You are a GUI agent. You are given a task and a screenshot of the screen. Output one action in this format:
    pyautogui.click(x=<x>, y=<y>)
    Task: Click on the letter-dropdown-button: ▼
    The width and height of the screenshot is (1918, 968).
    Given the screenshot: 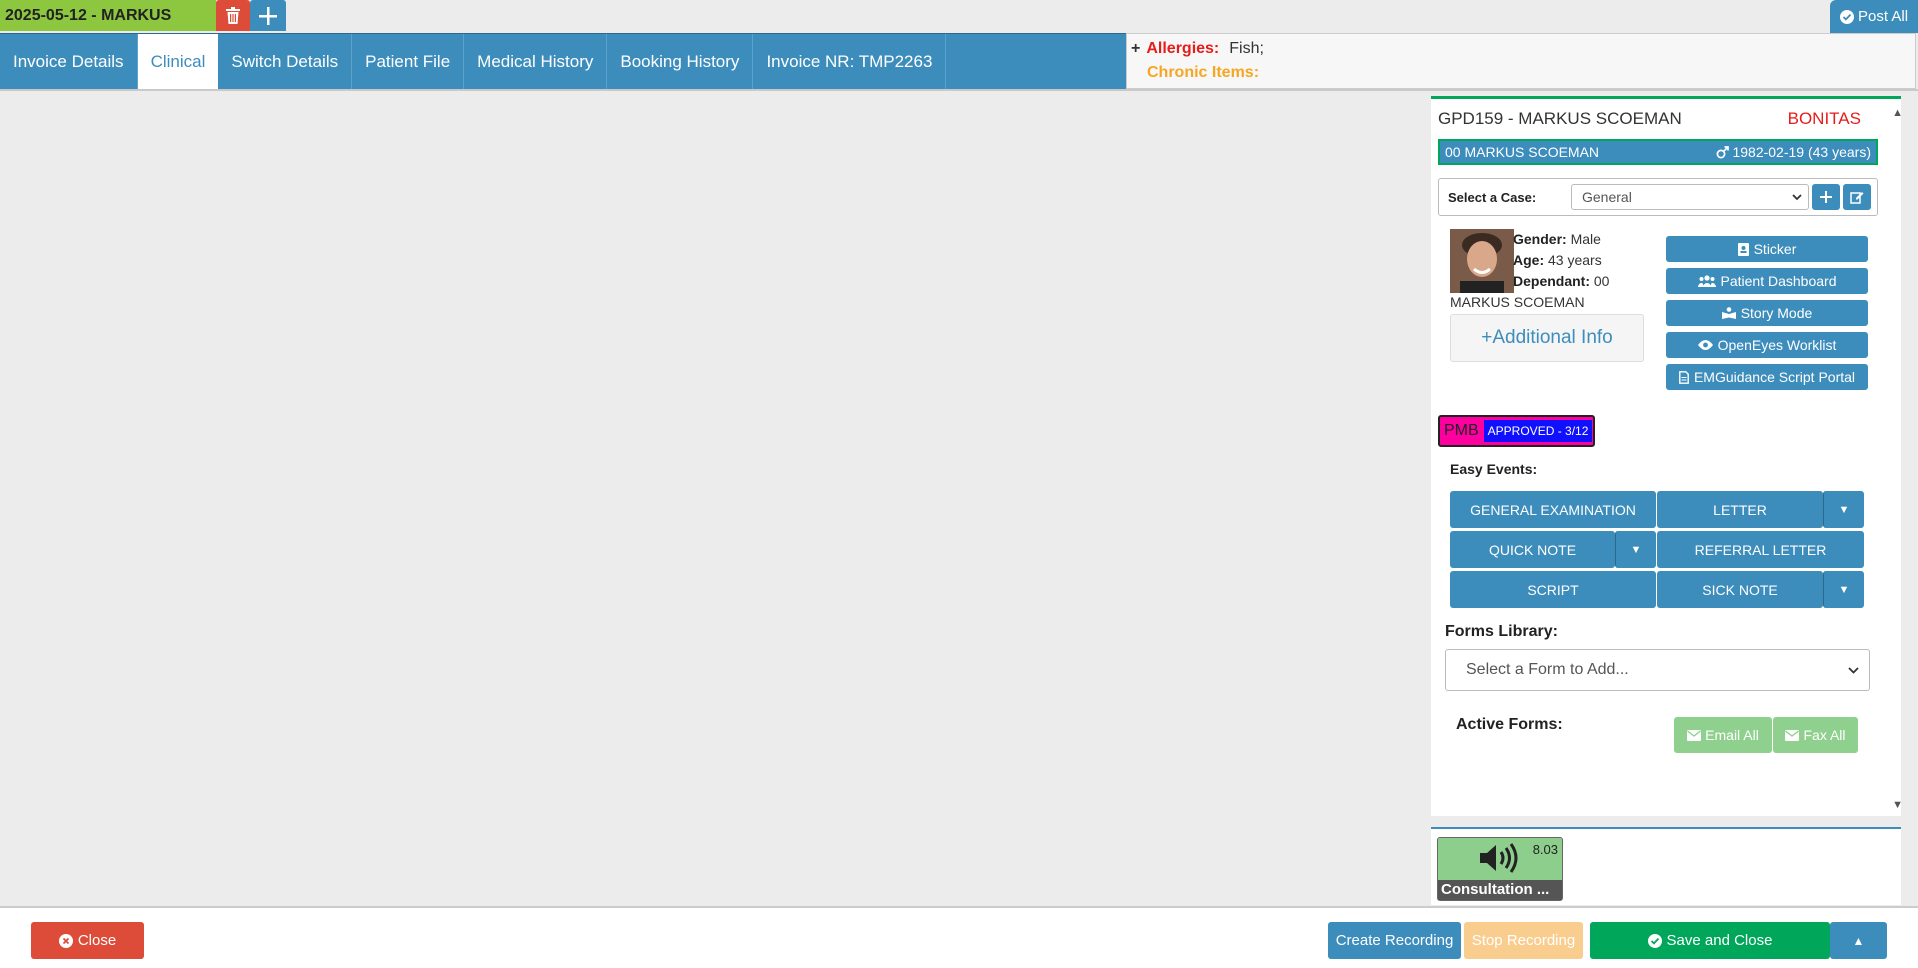 What is the action you would take?
    pyautogui.click(x=1843, y=509)
    